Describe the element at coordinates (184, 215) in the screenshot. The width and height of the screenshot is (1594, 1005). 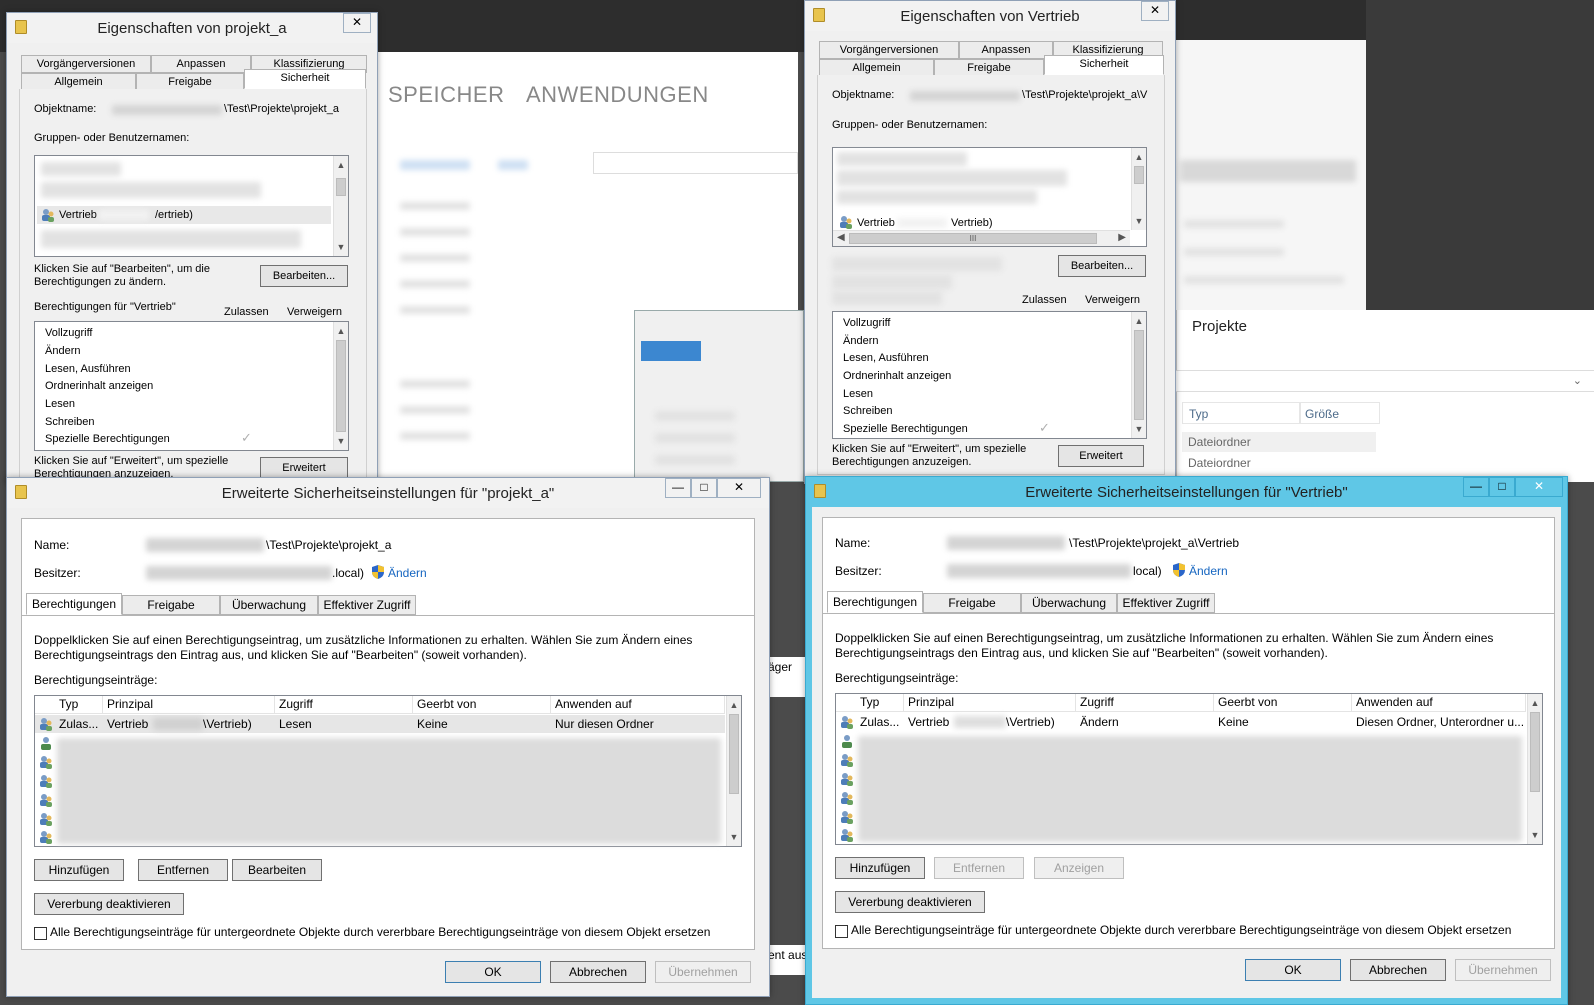
I see `list-item: Vertrieb /ertrieb)` at that location.